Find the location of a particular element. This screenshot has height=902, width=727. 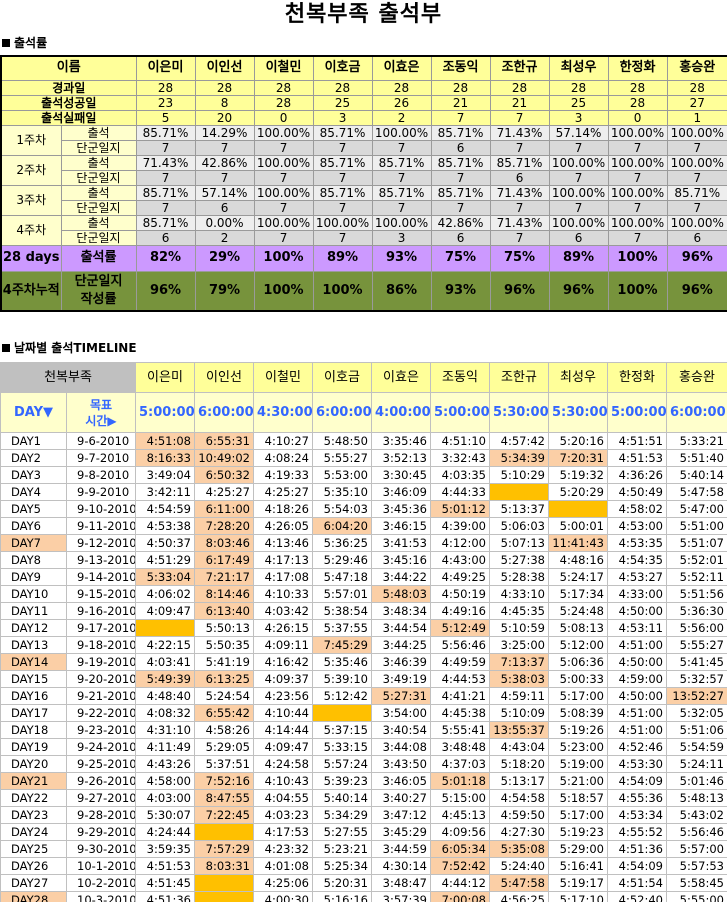

time-cell: 4:50:37 is located at coordinates (165, 543).